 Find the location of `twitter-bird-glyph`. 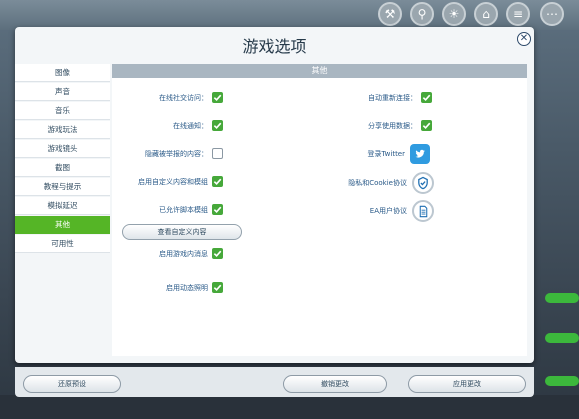

twitter-bird-glyph is located at coordinates (420, 153).